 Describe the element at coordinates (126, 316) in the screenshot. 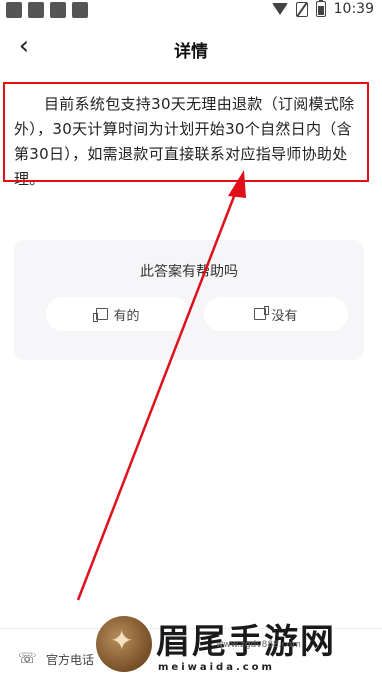

I see `helpful-yes-label: 有的` at that location.